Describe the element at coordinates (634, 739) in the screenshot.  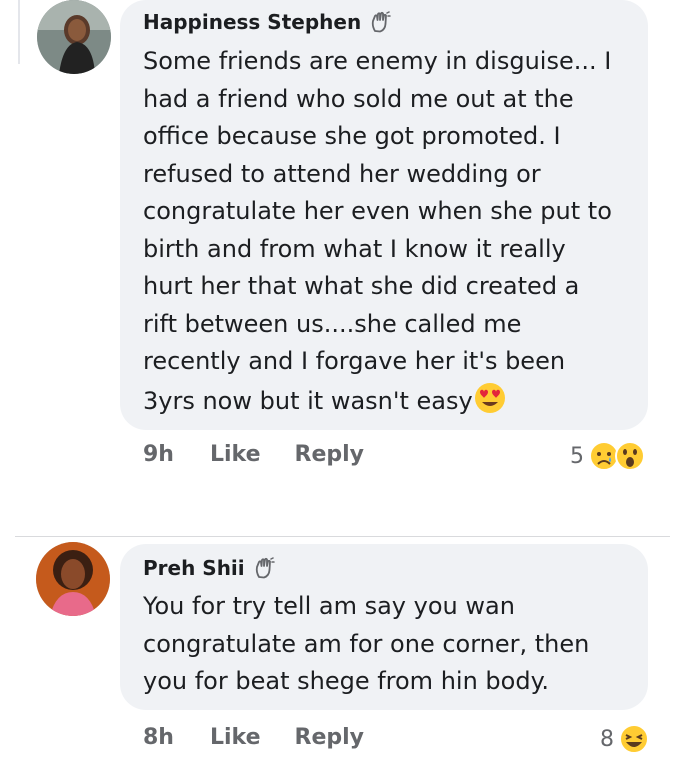
I see `laugh-emoji-icon` at that location.